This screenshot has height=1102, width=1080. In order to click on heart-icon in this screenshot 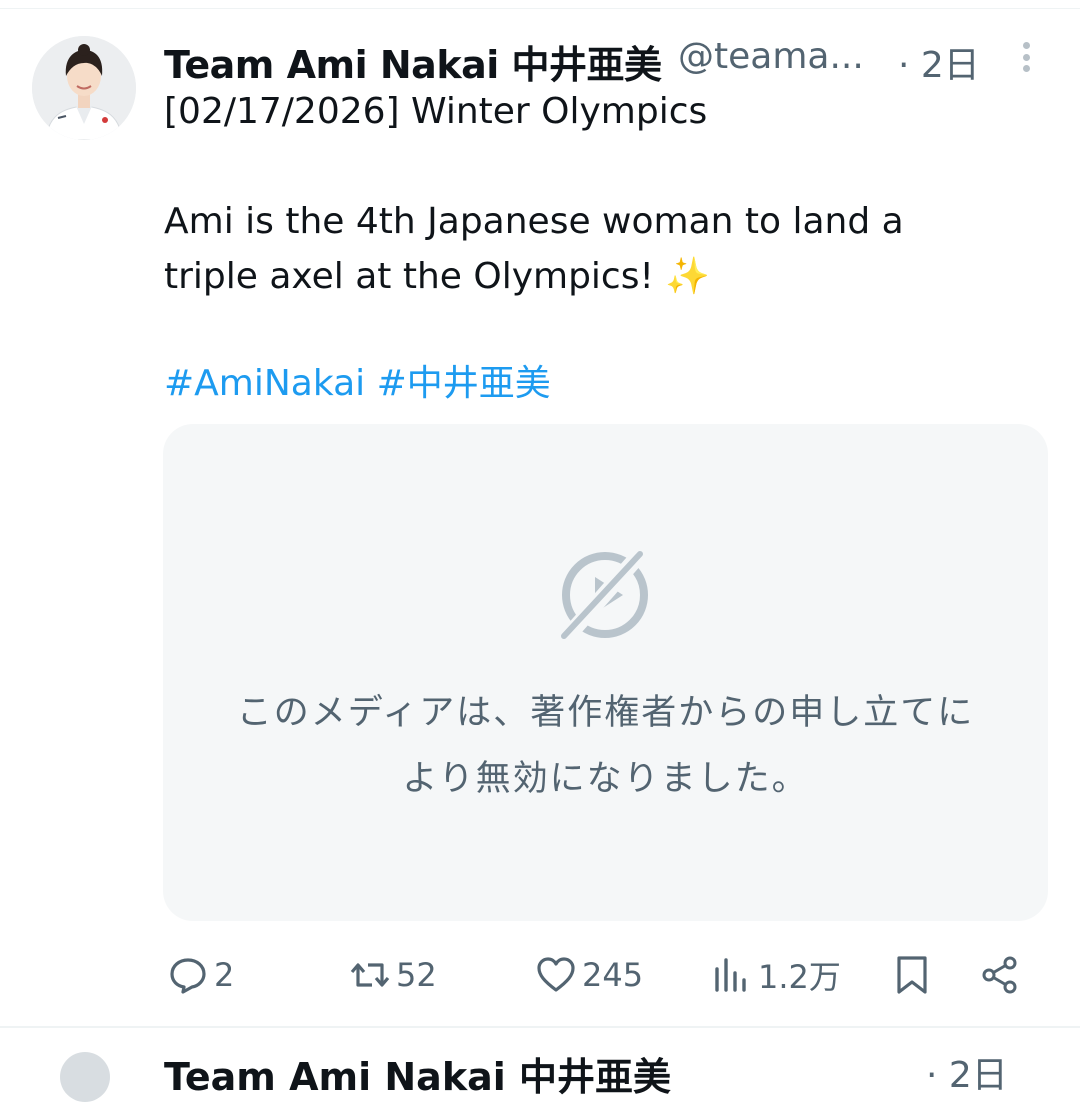, I will do `click(556, 974)`.